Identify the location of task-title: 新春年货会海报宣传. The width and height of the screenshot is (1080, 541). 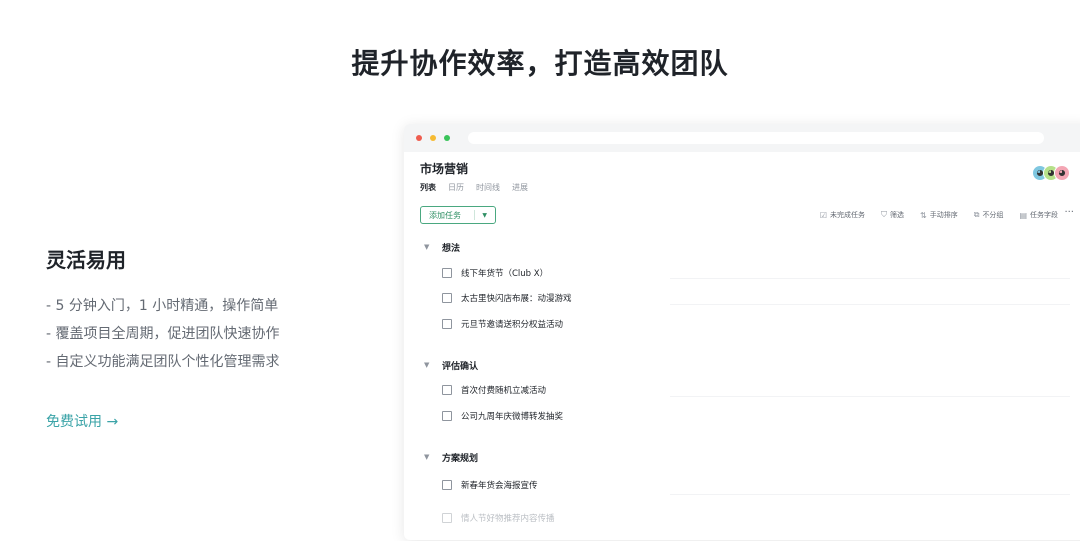
(499, 486).